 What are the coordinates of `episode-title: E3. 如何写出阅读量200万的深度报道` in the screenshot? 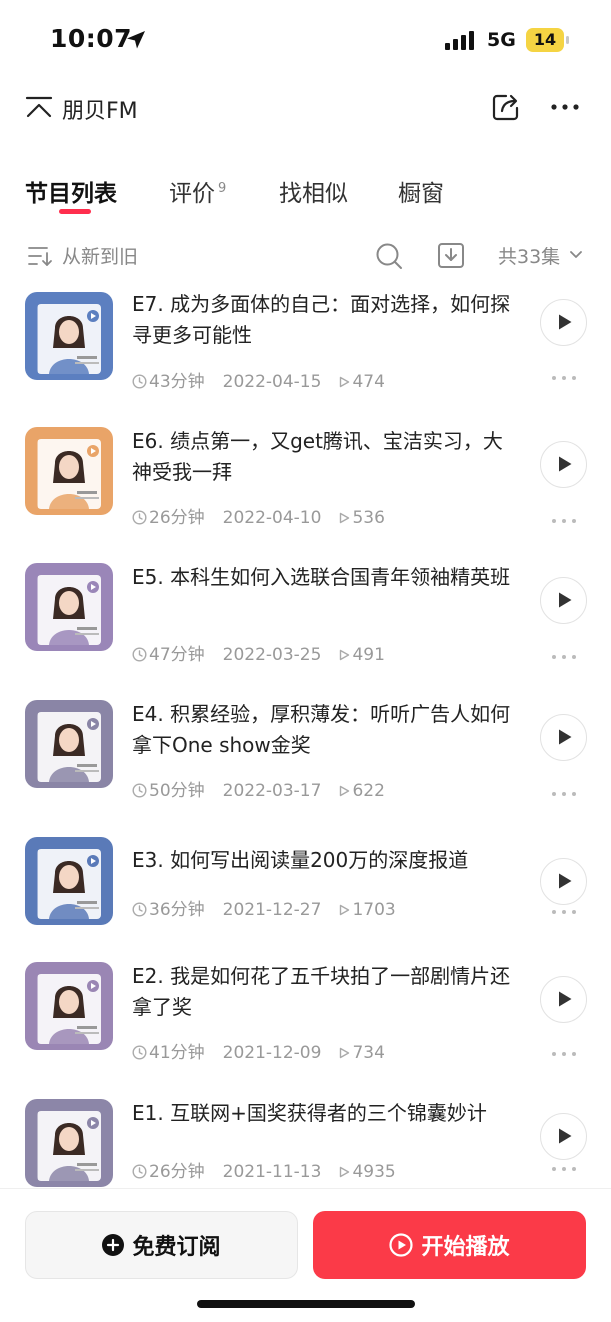 It's located at (324, 860).